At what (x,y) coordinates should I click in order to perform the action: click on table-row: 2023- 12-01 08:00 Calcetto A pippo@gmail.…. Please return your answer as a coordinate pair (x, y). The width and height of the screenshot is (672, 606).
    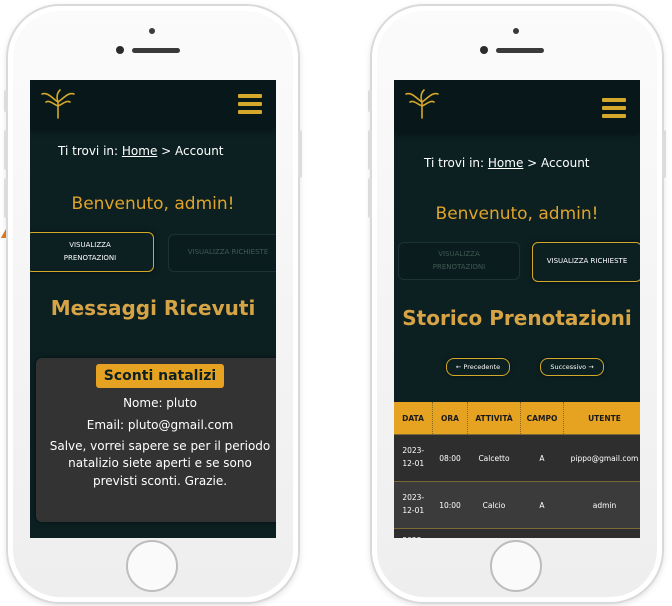
    Looking at the image, I should click on (517, 458).